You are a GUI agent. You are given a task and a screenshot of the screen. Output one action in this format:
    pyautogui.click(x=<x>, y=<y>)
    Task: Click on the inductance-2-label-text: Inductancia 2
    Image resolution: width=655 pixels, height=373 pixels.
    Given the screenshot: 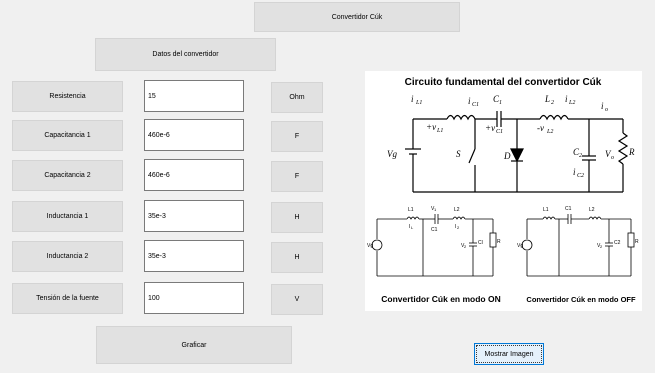 What is the action you would take?
    pyautogui.click(x=67, y=256)
    